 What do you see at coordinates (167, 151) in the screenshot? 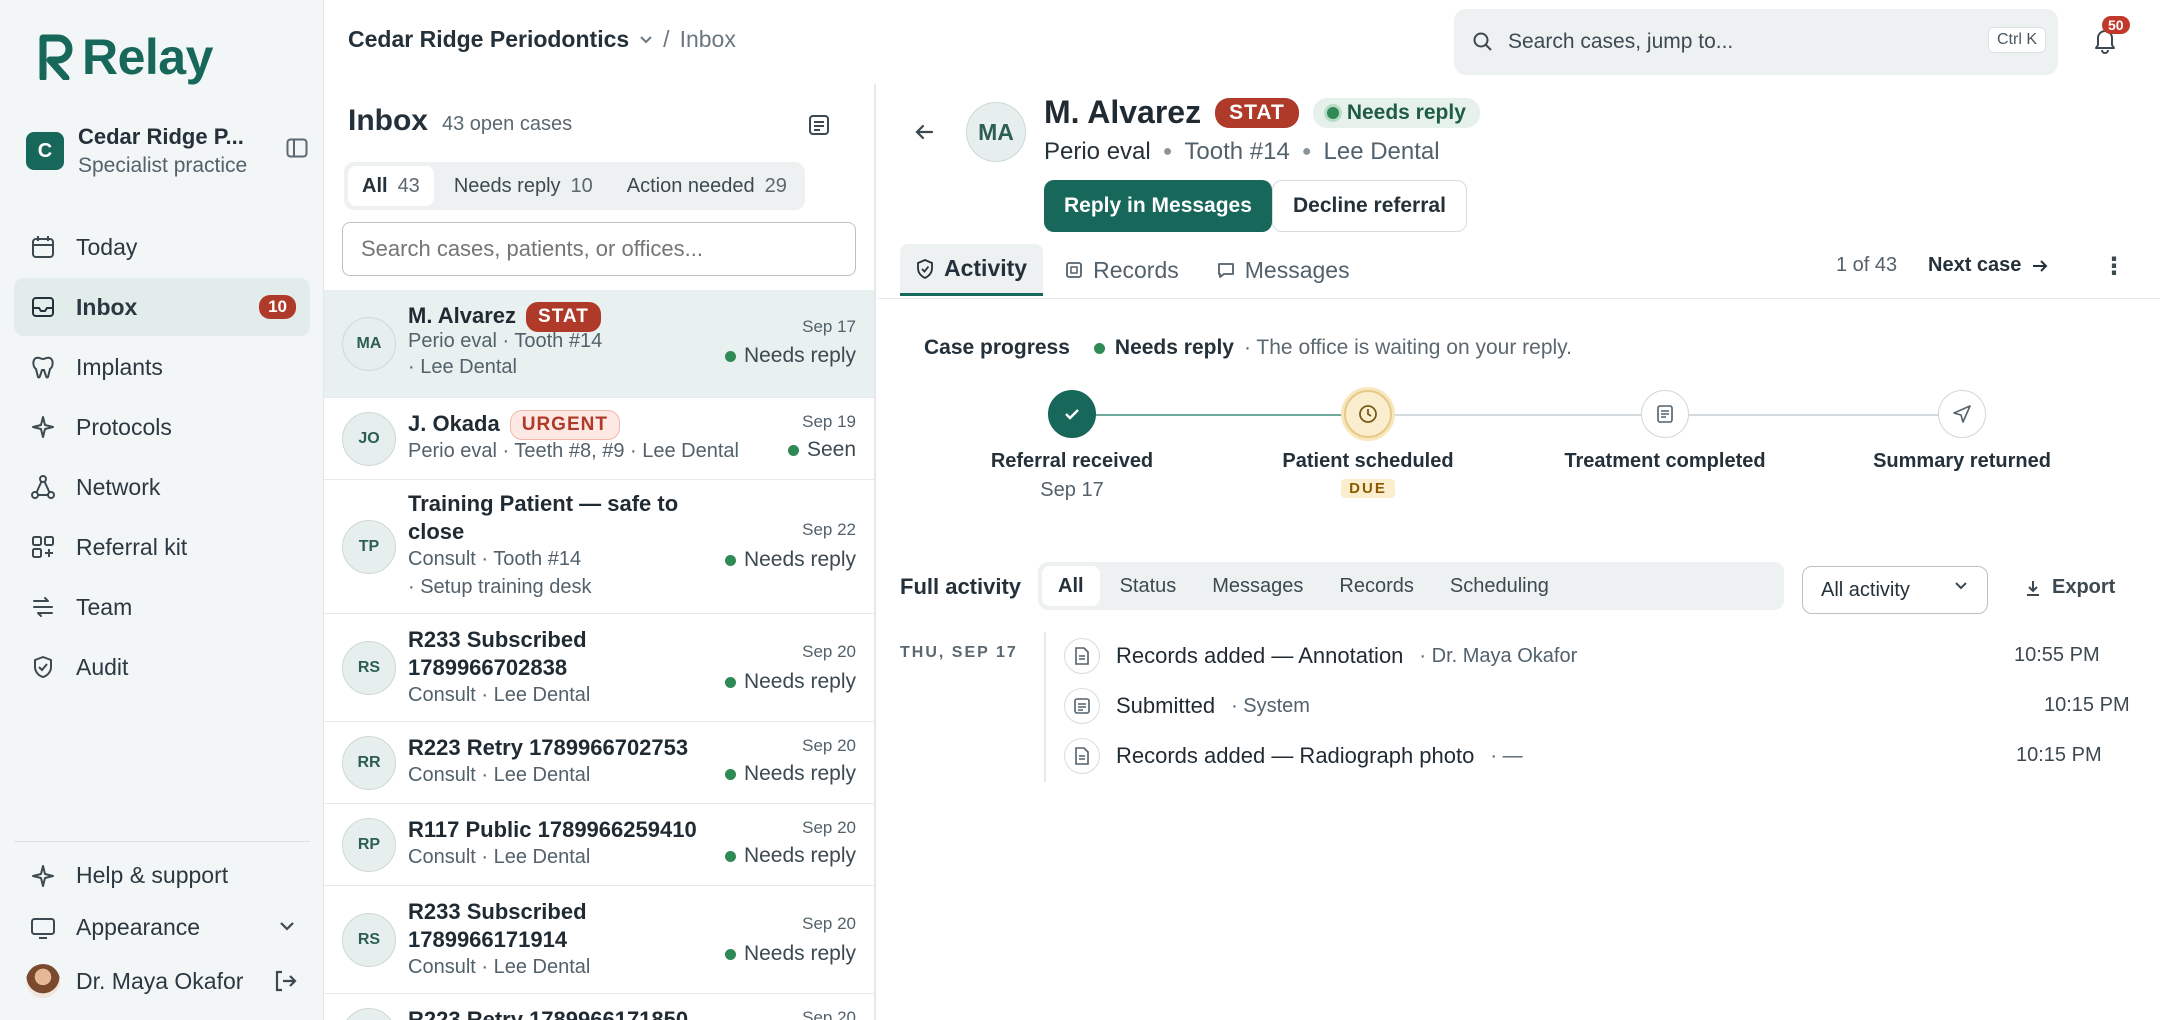
I see `practice-switcher: C Cedar Ridge P... Specialist practice` at bounding box center [167, 151].